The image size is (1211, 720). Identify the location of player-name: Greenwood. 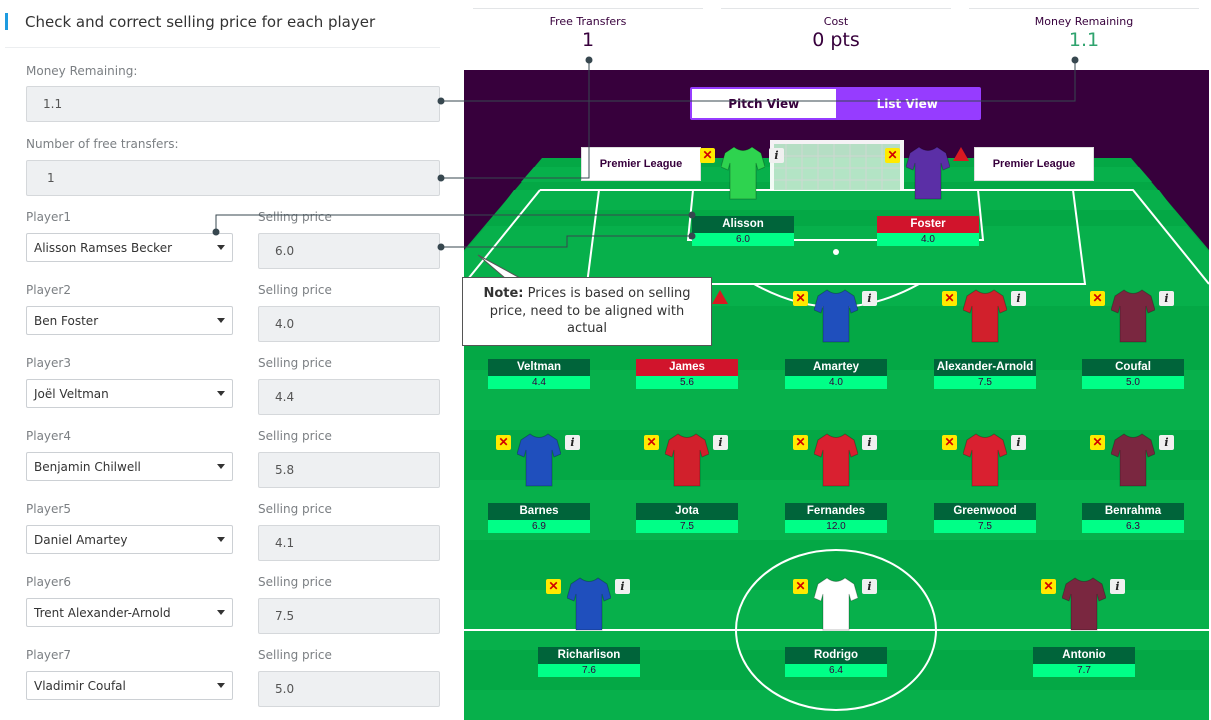
(985, 511).